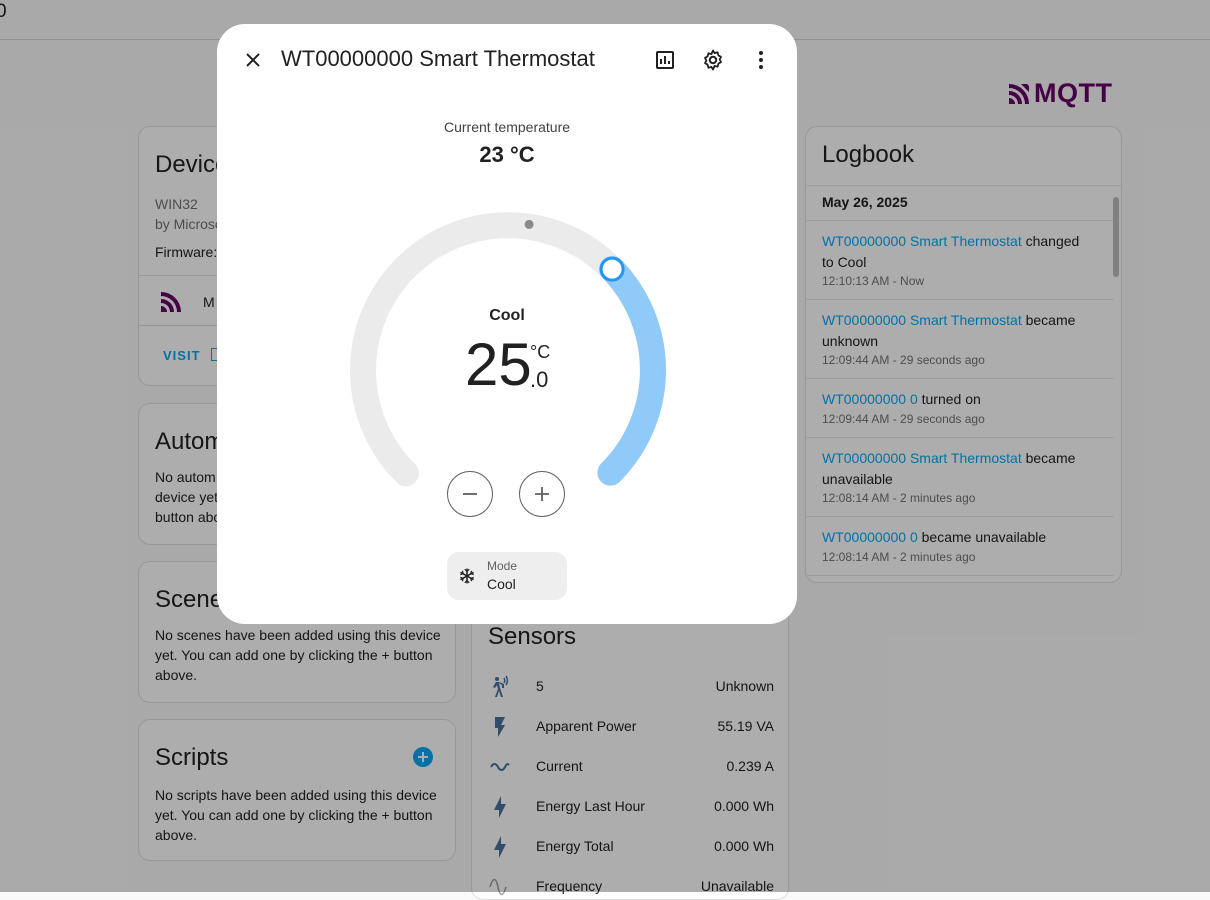 This screenshot has height=900, width=1210. What do you see at coordinates (539, 379) in the screenshot?
I see `target-temperature-decimal: .0` at bounding box center [539, 379].